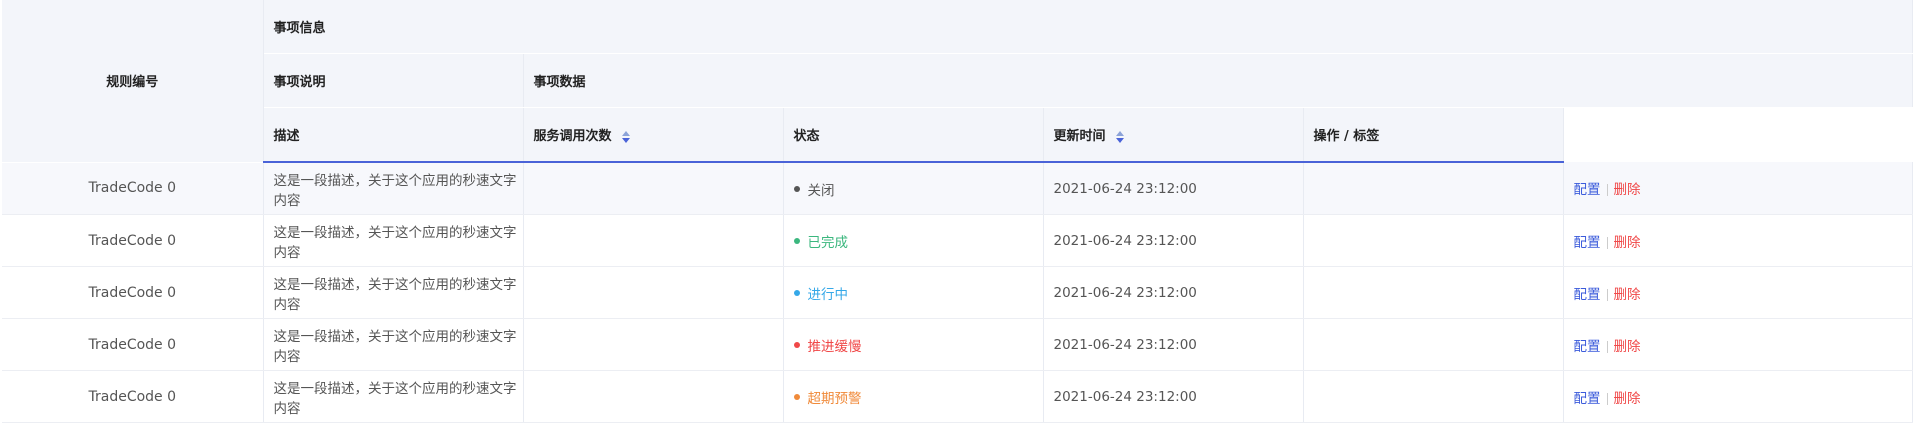  I want to click on status-text: 推进缓慢, so click(834, 346).